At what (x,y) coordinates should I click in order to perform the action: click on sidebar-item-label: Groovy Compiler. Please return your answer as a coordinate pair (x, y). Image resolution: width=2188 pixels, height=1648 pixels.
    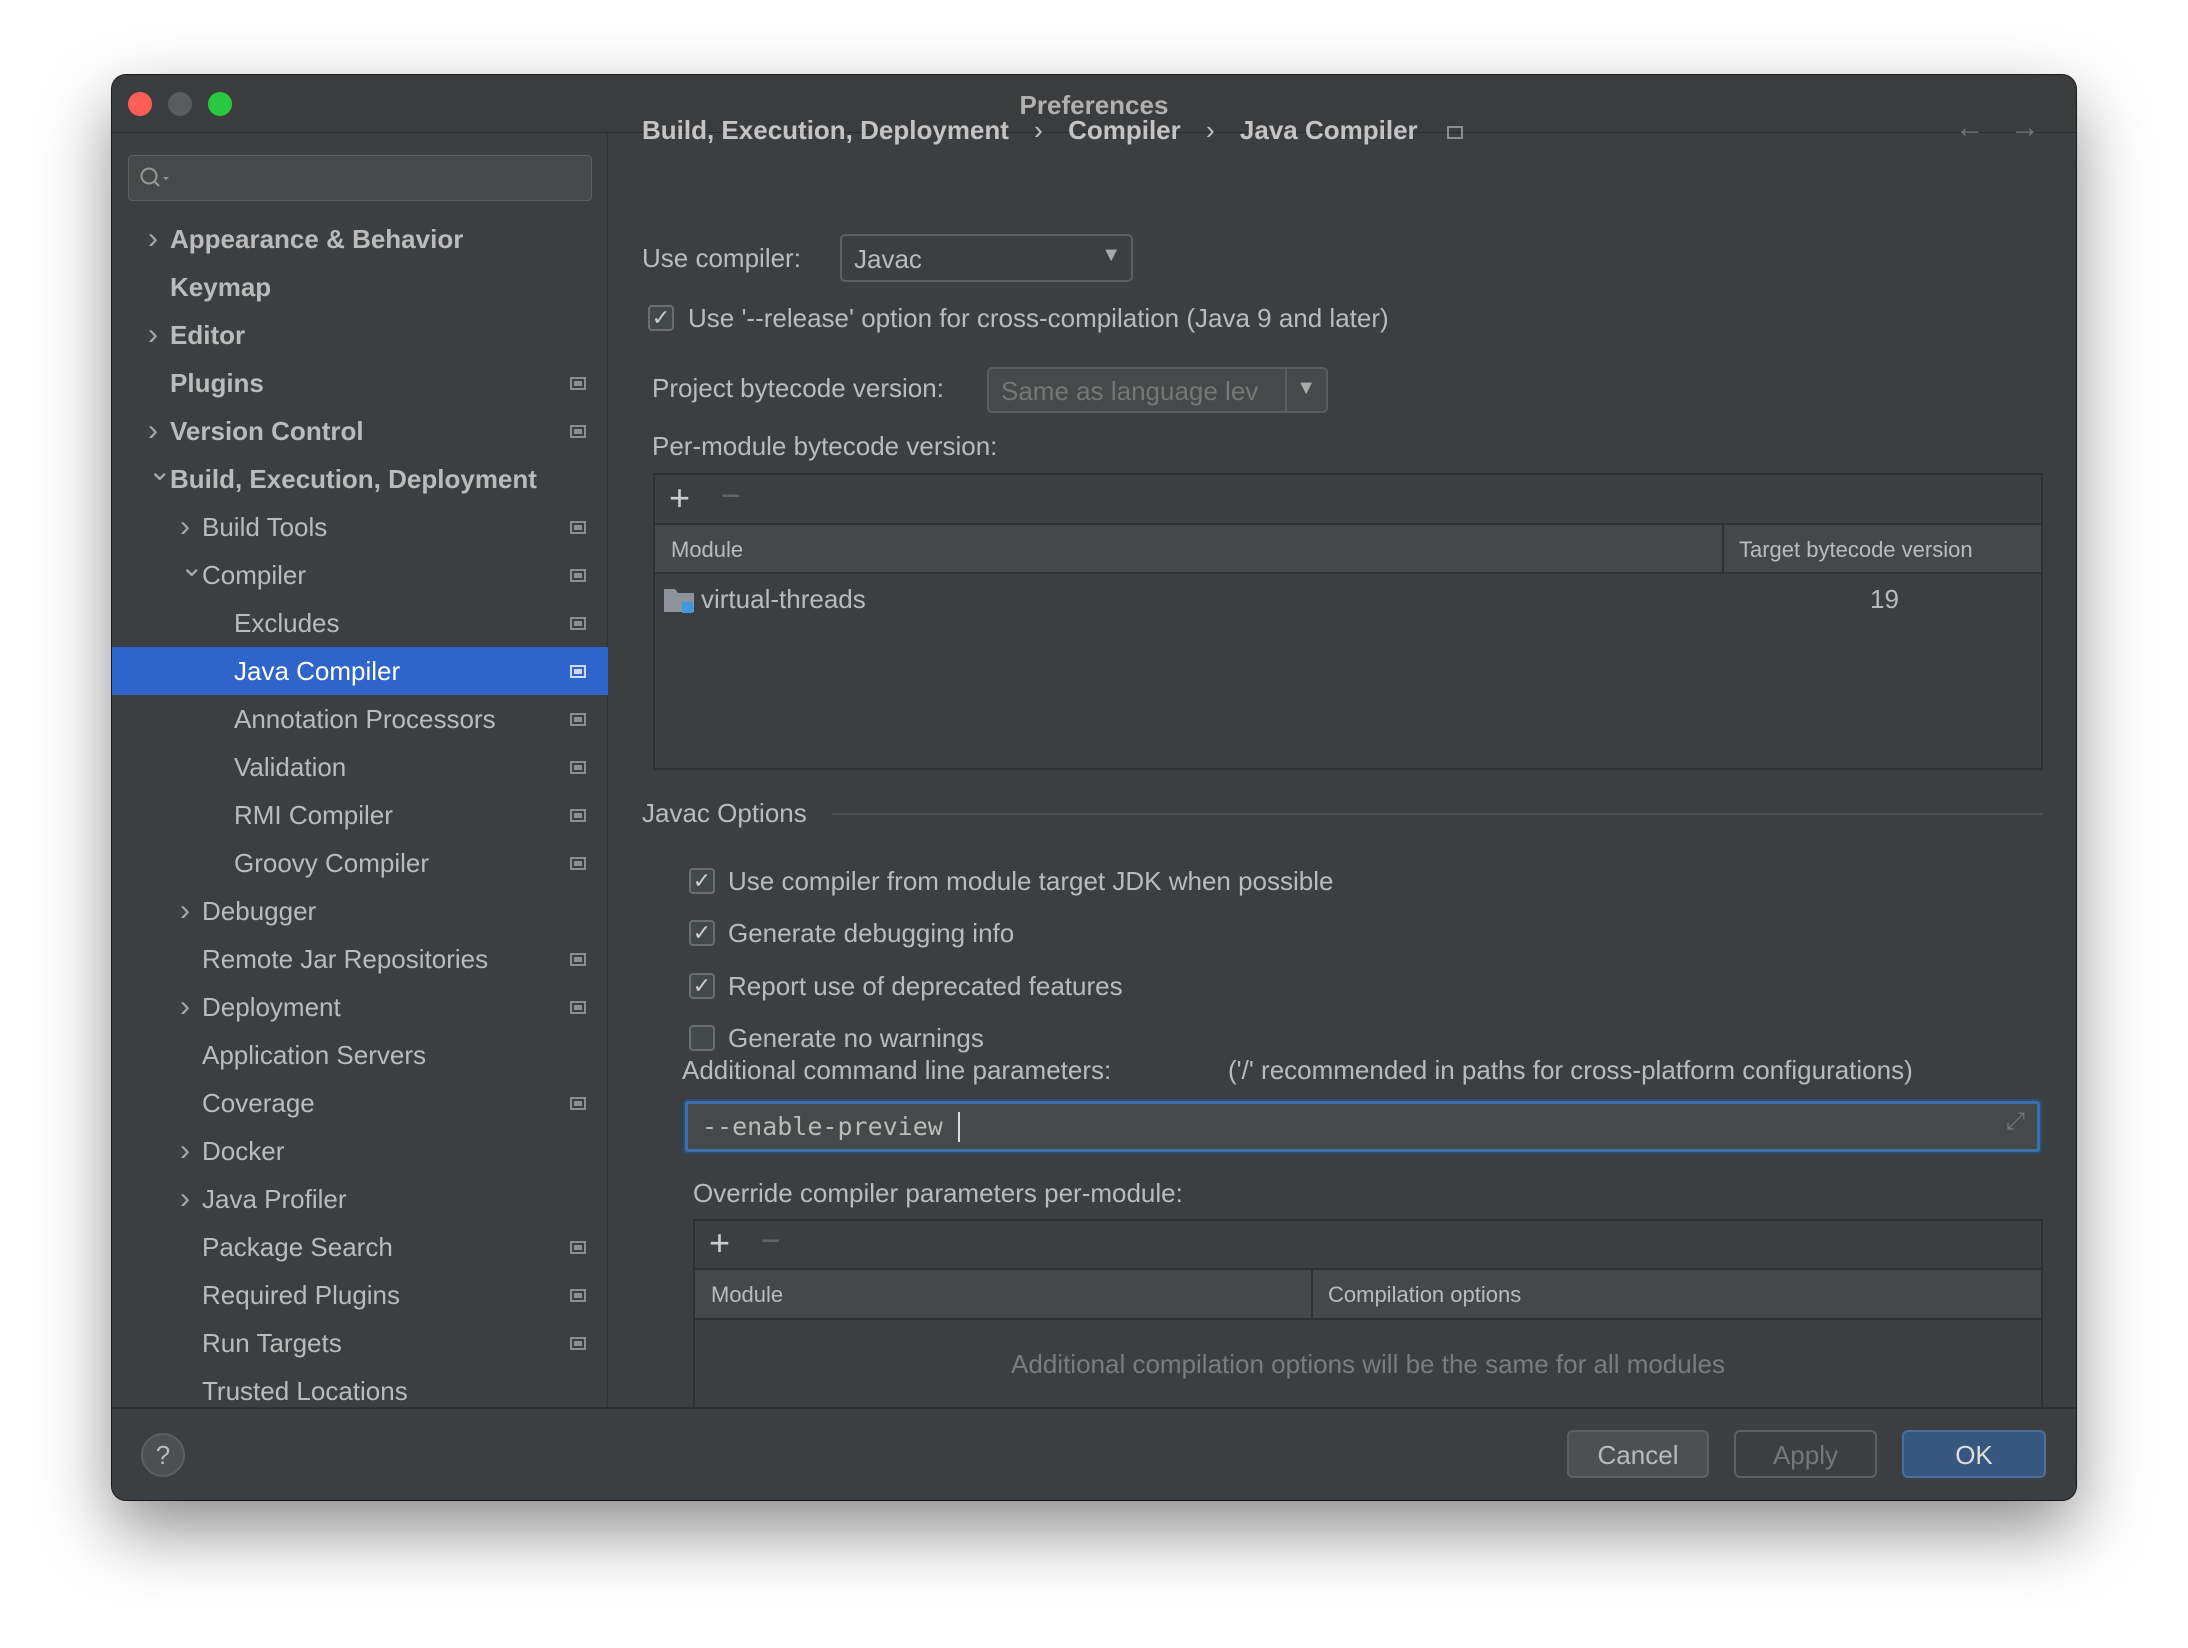
    Looking at the image, I should click on (332, 863).